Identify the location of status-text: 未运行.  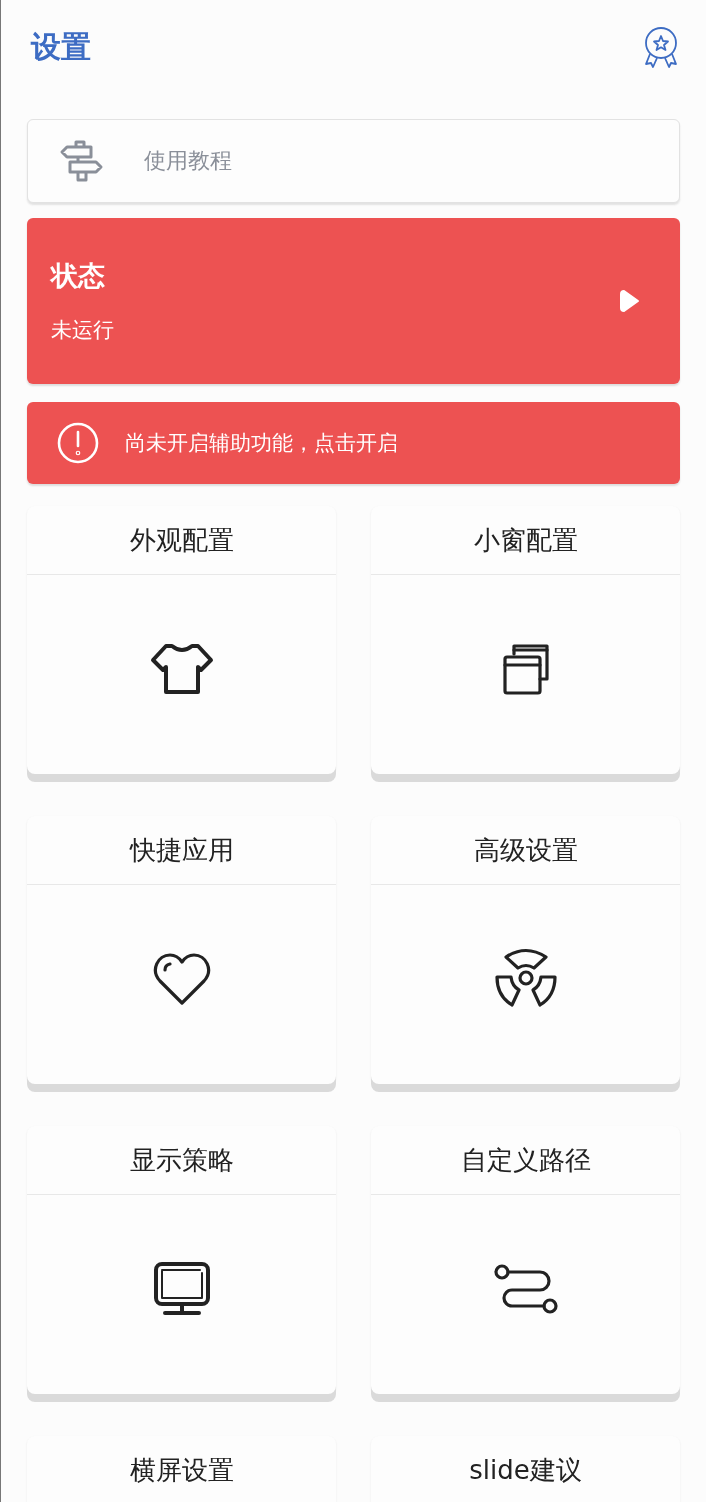
(82, 330).